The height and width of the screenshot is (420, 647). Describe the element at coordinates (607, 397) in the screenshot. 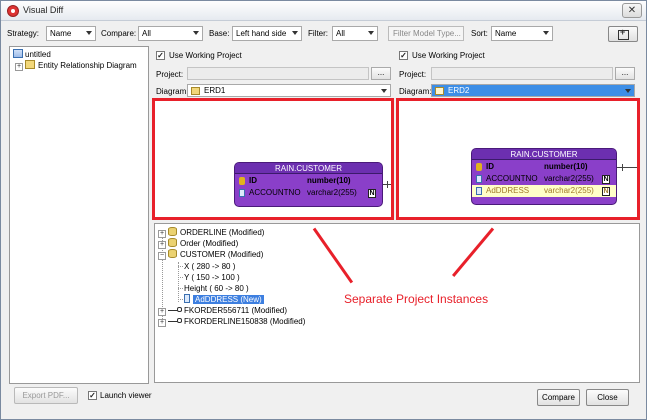

I see `close-button: Close` at that location.